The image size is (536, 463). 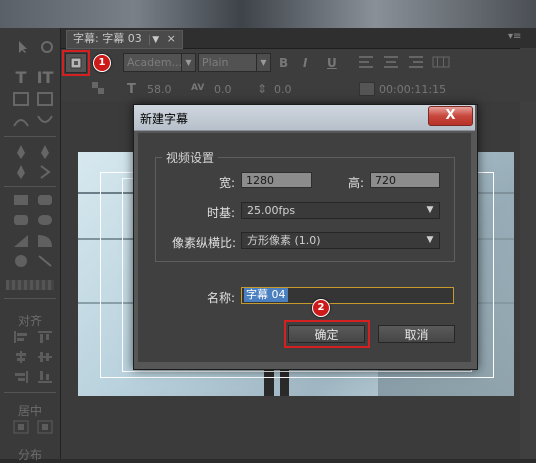 What do you see at coordinates (332, 63) in the screenshot?
I see `underline-button: U` at bounding box center [332, 63].